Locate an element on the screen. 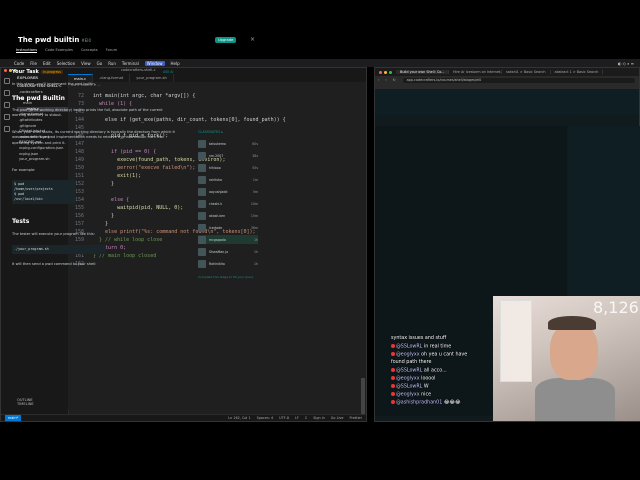 Image resolution: width=640 pixels, height=480 pixels. signin-status: Sign in is located at coordinates (319, 418).